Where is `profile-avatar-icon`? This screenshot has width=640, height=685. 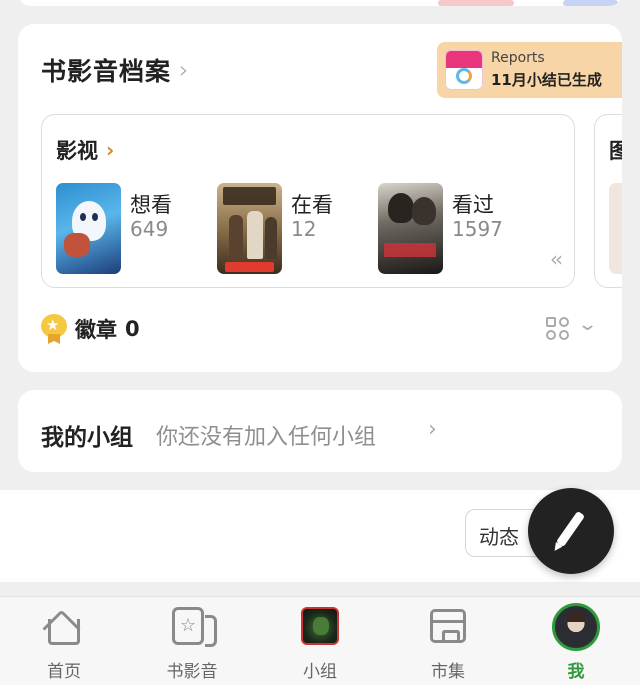
profile-avatar-icon is located at coordinates (576, 627).